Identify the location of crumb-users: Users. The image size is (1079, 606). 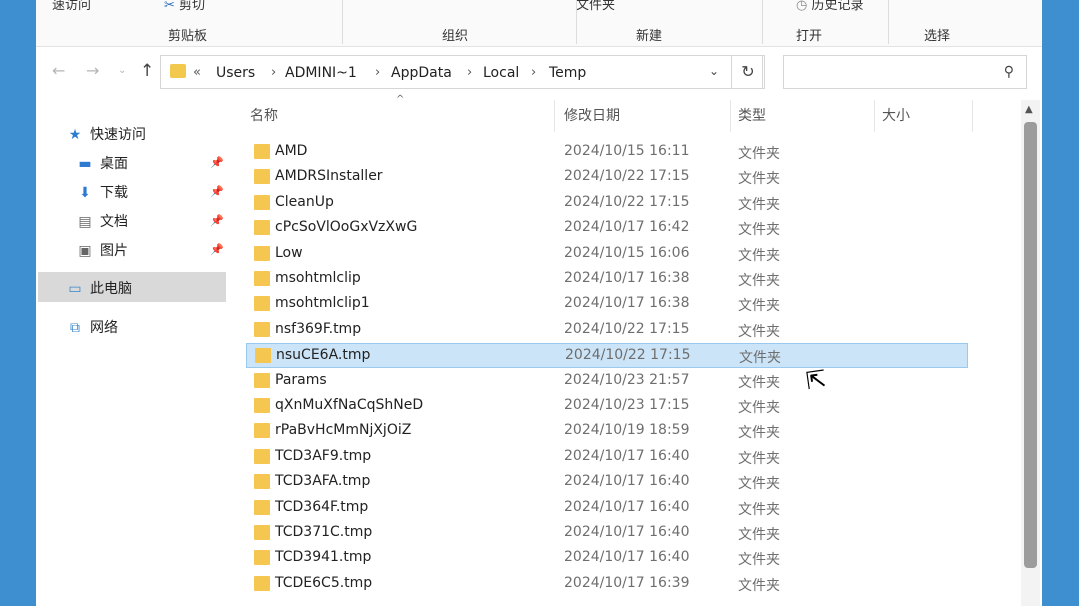
(235, 73).